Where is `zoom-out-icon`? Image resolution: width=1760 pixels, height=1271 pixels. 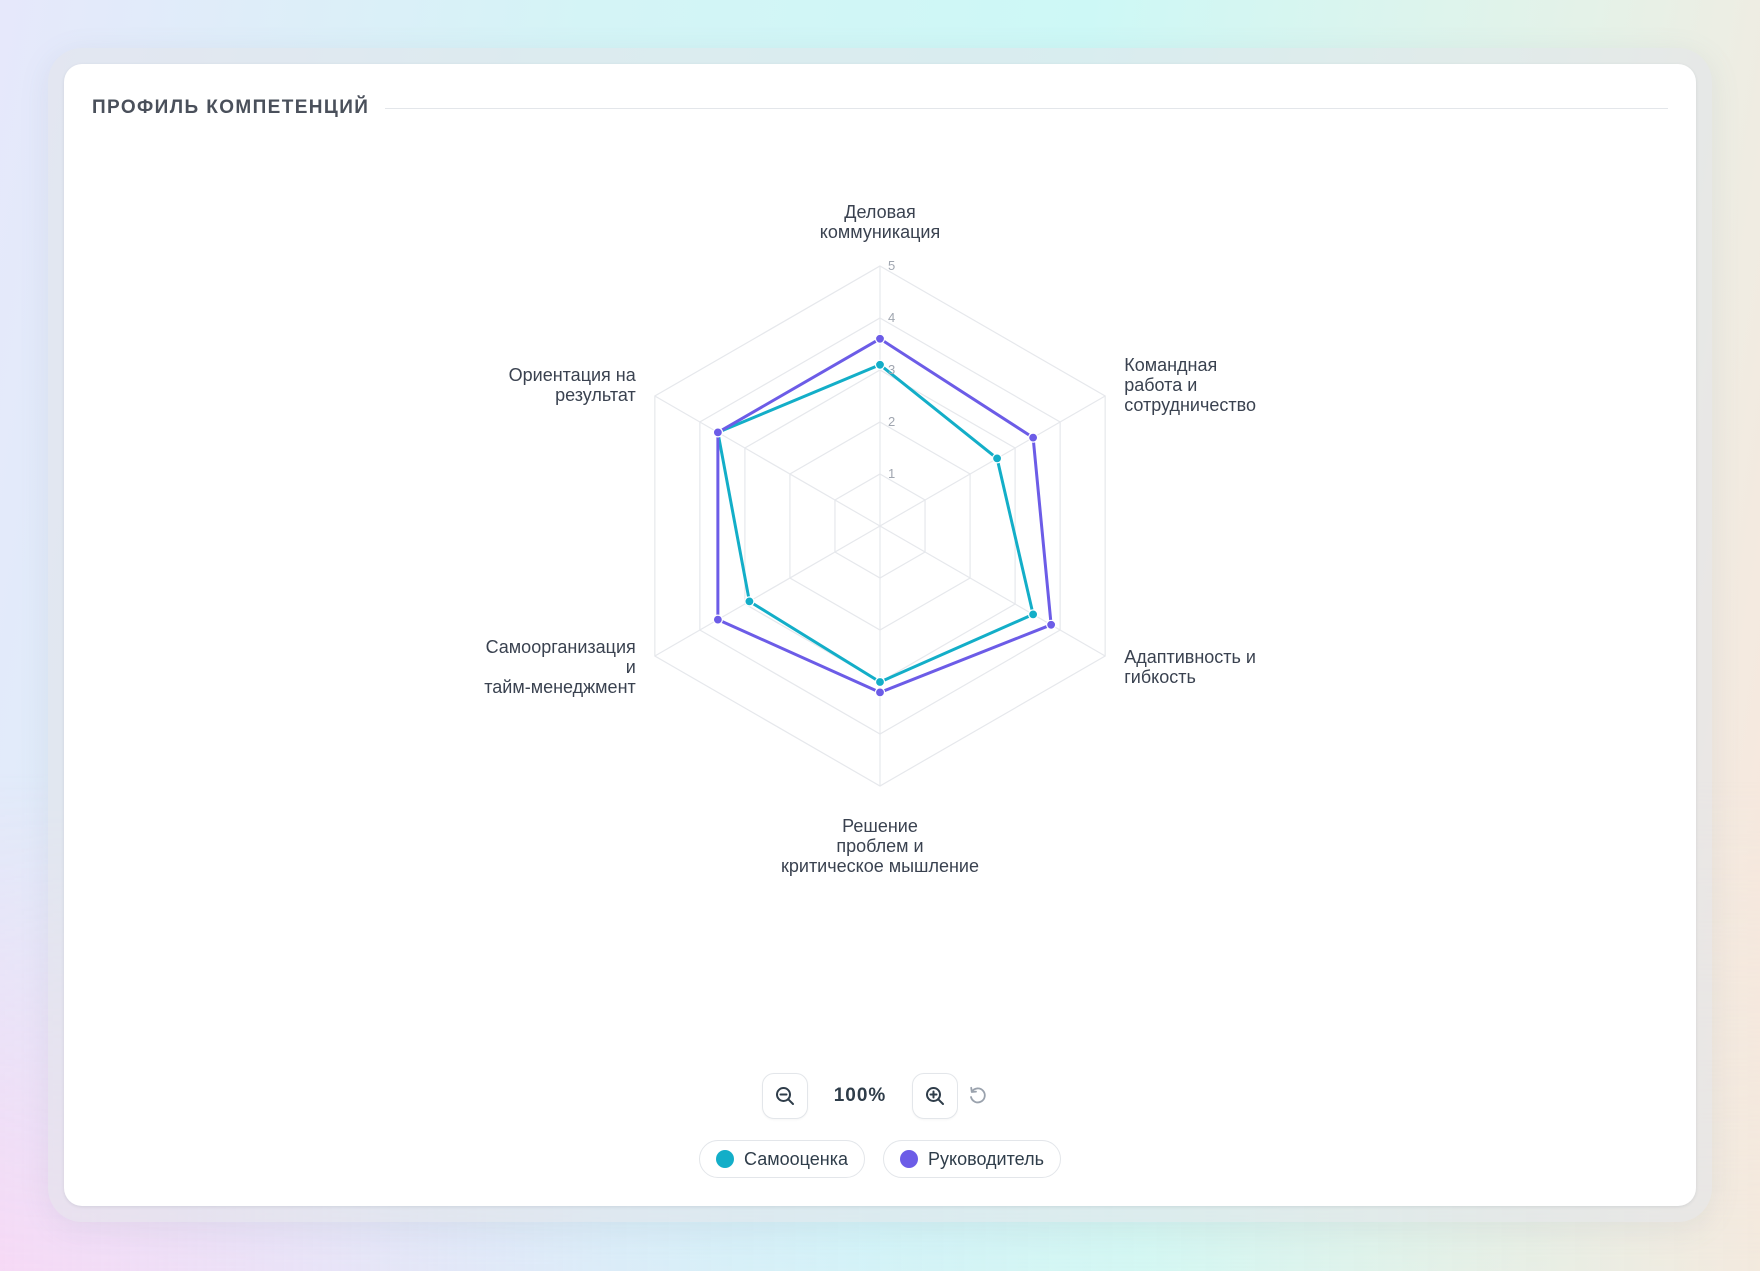
zoom-out-icon is located at coordinates (785, 1096).